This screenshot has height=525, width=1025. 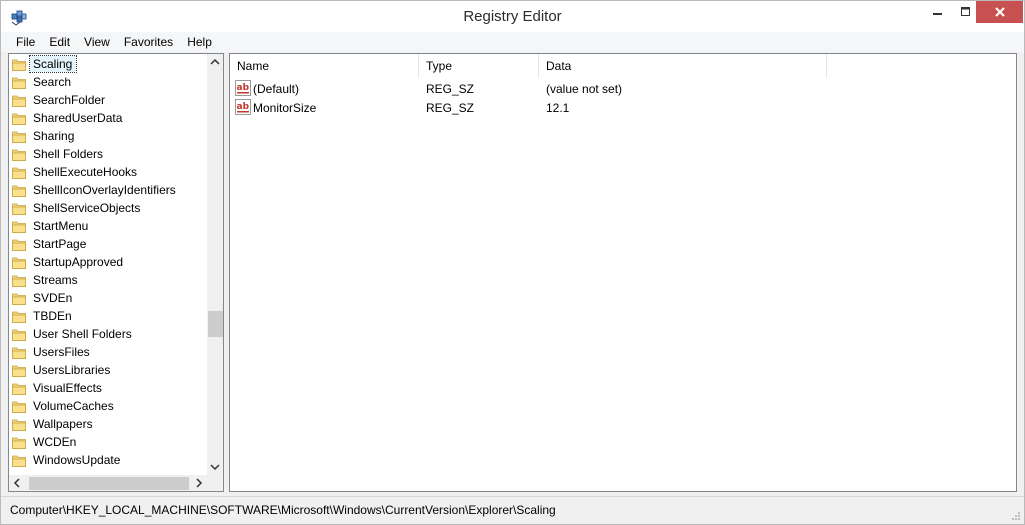 I want to click on scroll-up-arrow-icon, so click(x=215, y=62).